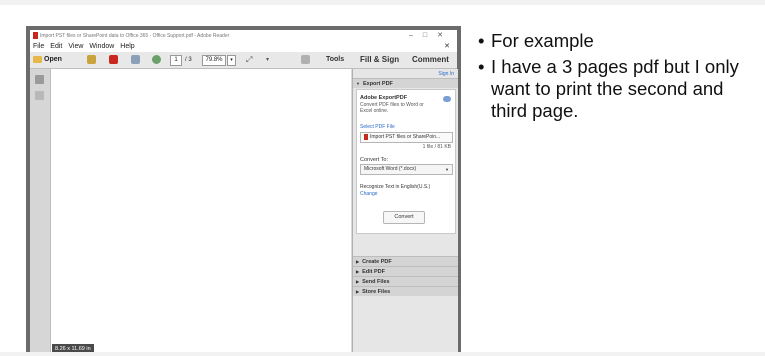  Describe the element at coordinates (91, 59) in the screenshot. I see `create-pdf-icon` at that location.